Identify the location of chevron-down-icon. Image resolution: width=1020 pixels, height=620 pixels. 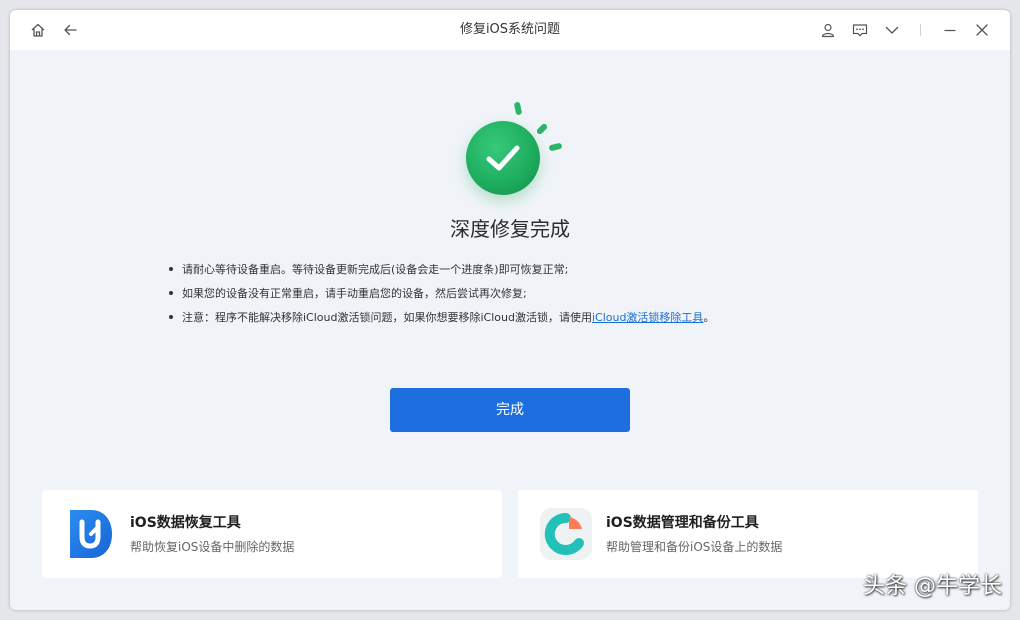
(892, 30).